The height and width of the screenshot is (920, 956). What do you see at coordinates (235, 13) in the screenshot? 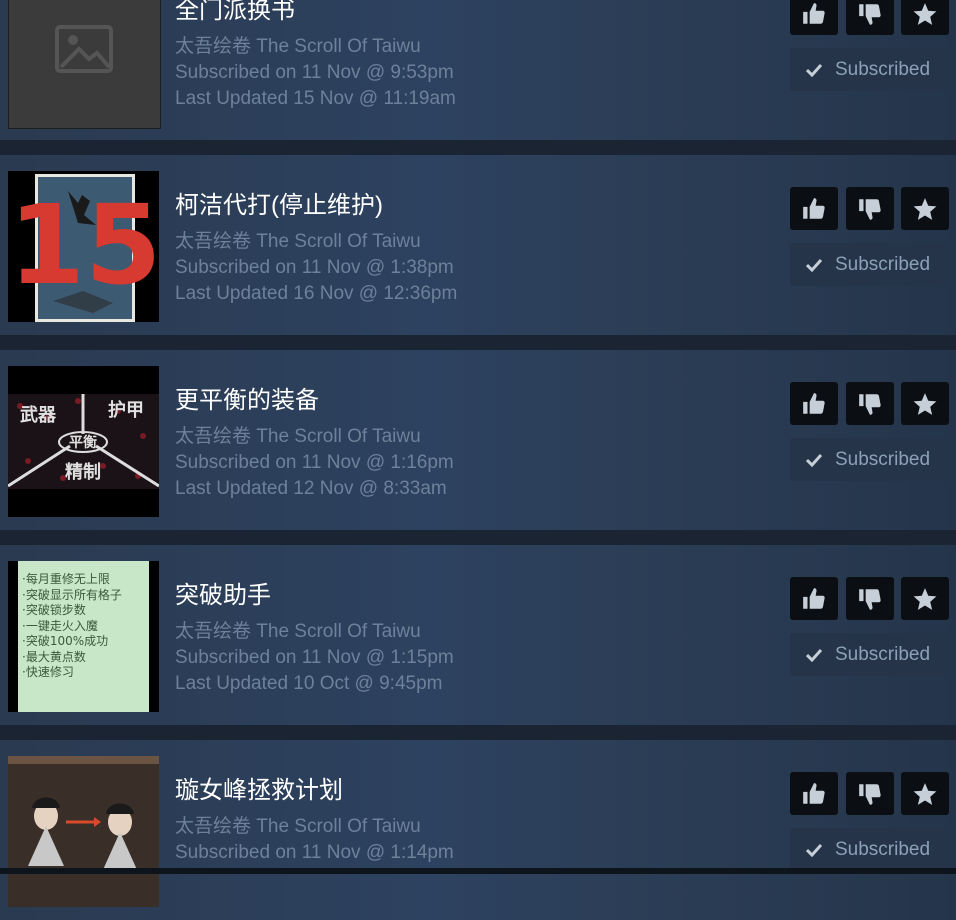
I see `item-title: 全门派换书` at bounding box center [235, 13].